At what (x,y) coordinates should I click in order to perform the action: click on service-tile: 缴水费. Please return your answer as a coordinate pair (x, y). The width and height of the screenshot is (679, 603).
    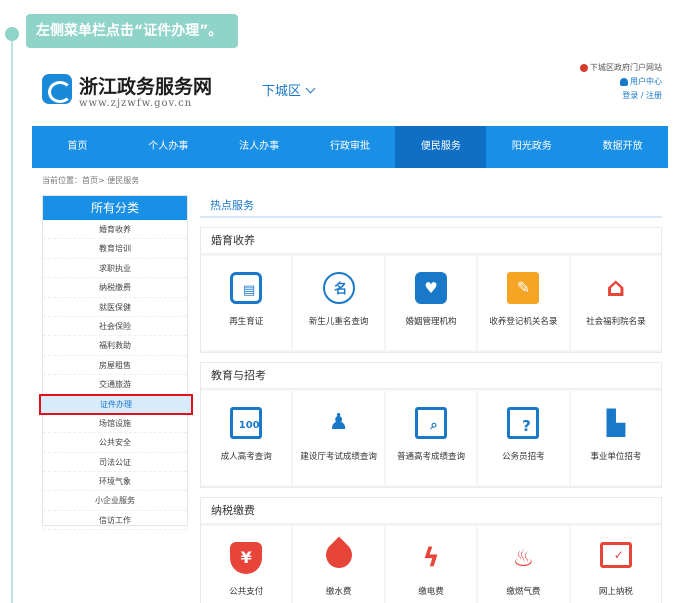
    Looking at the image, I should click on (338, 564).